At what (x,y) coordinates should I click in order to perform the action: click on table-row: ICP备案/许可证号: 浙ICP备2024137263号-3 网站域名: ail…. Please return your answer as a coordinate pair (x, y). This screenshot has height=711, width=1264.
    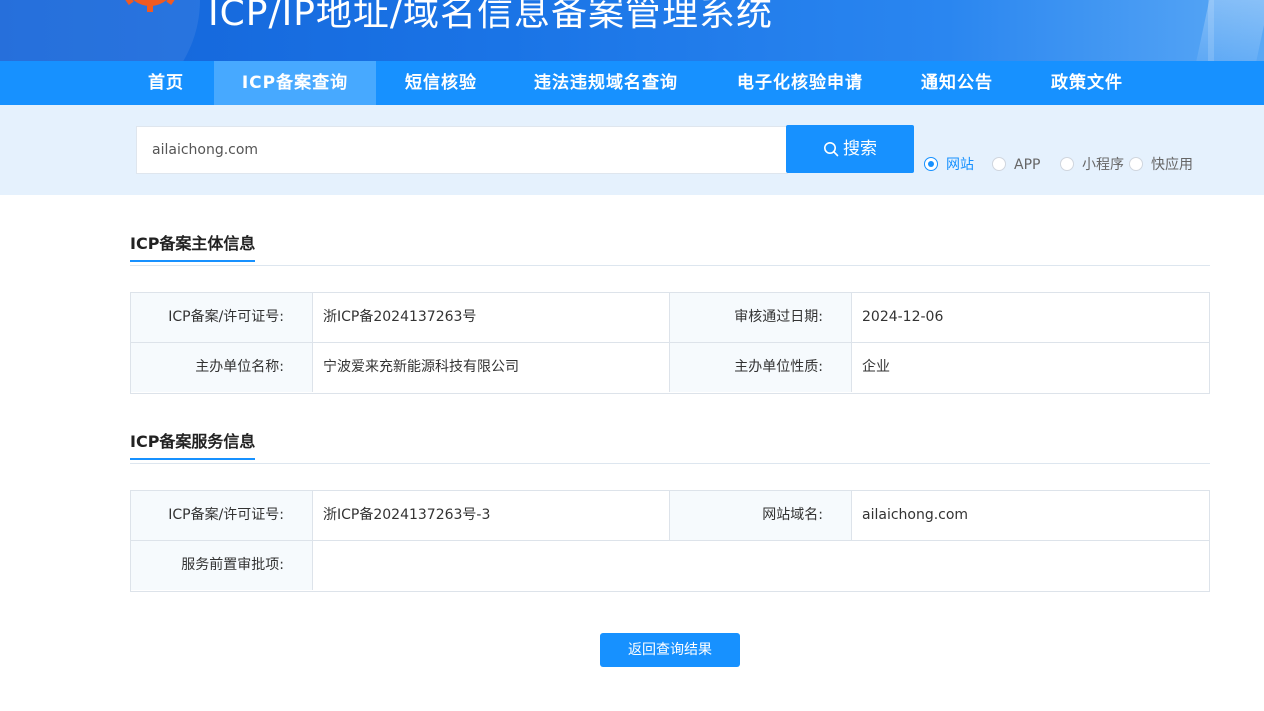
    Looking at the image, I should click on (670, 516).